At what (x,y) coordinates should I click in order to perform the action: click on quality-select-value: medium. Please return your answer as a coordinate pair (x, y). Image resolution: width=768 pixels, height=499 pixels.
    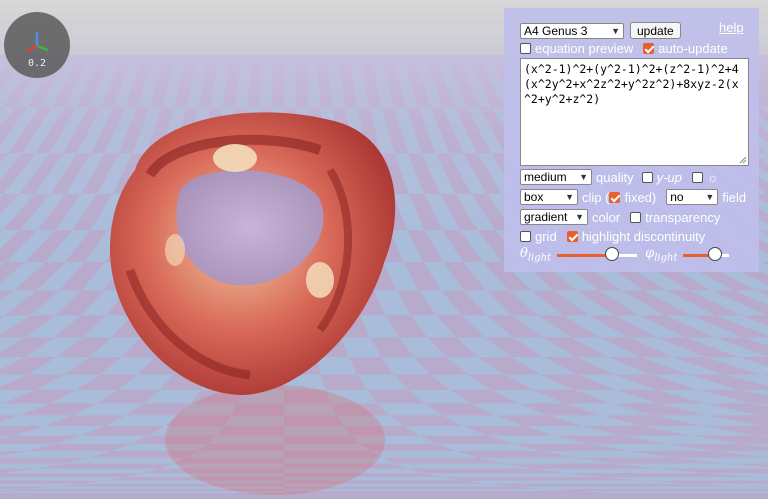
    Looking at the image, I should click on (545, 177).